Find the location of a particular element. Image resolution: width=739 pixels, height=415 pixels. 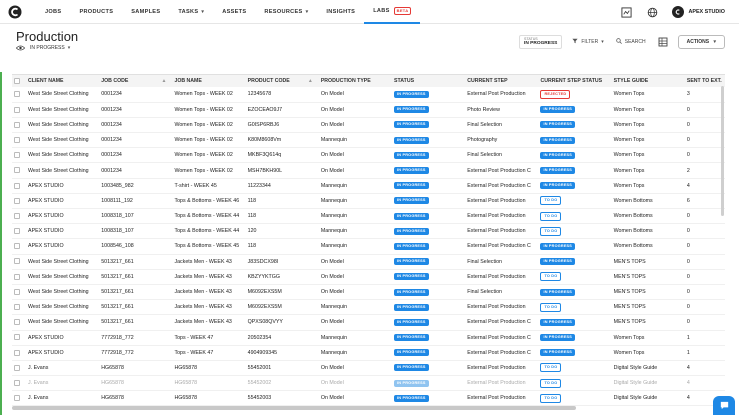

column-header-sent-to-ext: SENT TO EXT. is located at coordinates (704, 81).